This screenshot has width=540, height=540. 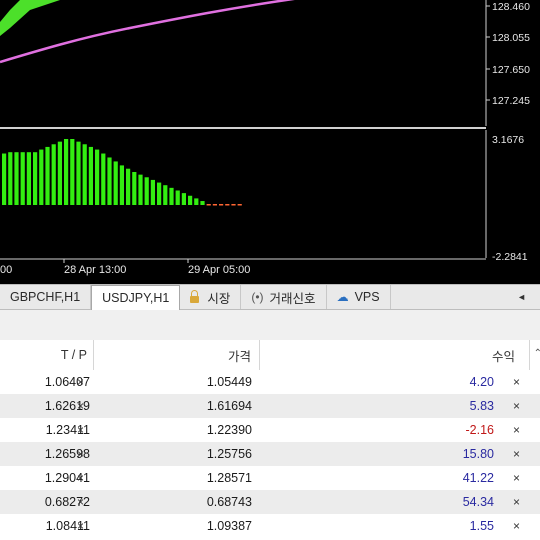 What do you see at coordinates (229, 430) in the screenshot?
I see `price-cell: 1.22390` at bounding box center [229, 430].